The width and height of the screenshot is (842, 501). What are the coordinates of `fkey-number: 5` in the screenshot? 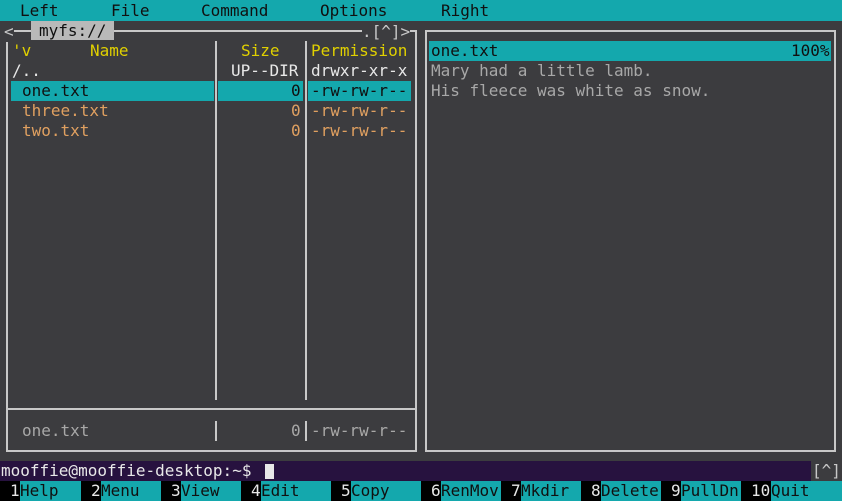 It's located at (346, 490).